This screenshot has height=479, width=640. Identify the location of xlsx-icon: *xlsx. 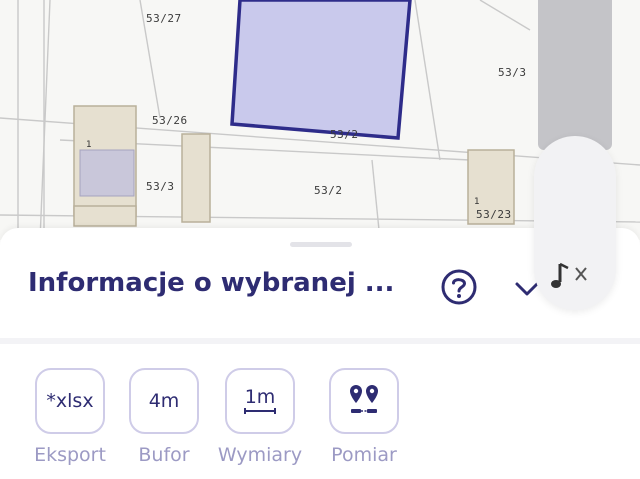
(70, 401).